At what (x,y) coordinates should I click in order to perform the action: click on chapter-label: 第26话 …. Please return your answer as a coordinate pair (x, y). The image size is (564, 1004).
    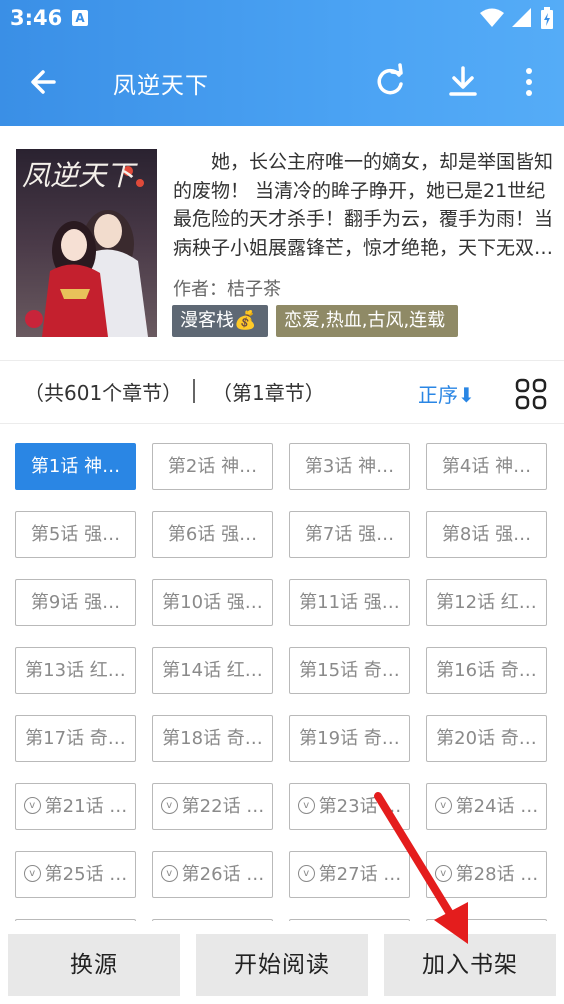
    Looking at the image, I should click on (223, 874).